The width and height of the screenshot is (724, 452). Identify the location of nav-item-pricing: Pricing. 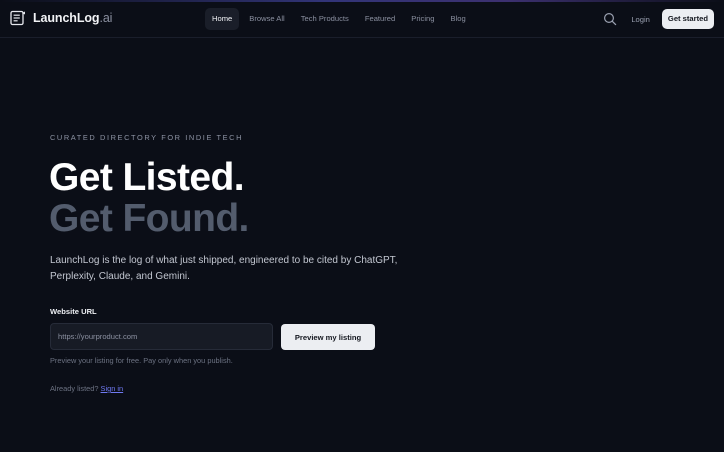
(422, 19).